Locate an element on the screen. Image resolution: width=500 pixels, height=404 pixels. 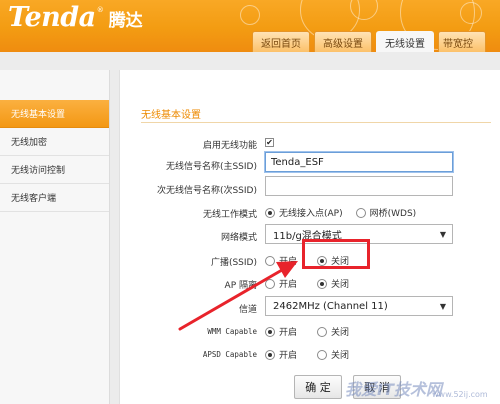
channel-select: 2462MHz (Channel 11) ▼ is located at coordinates (359, 306).